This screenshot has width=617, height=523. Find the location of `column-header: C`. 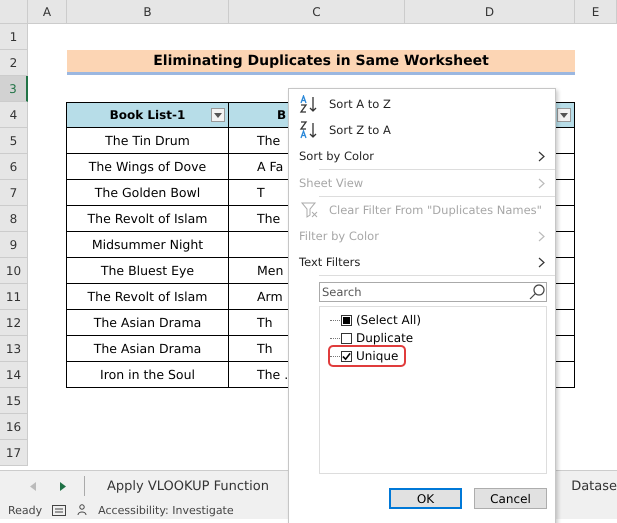

column-header: C is located at coordinates (317, 12).